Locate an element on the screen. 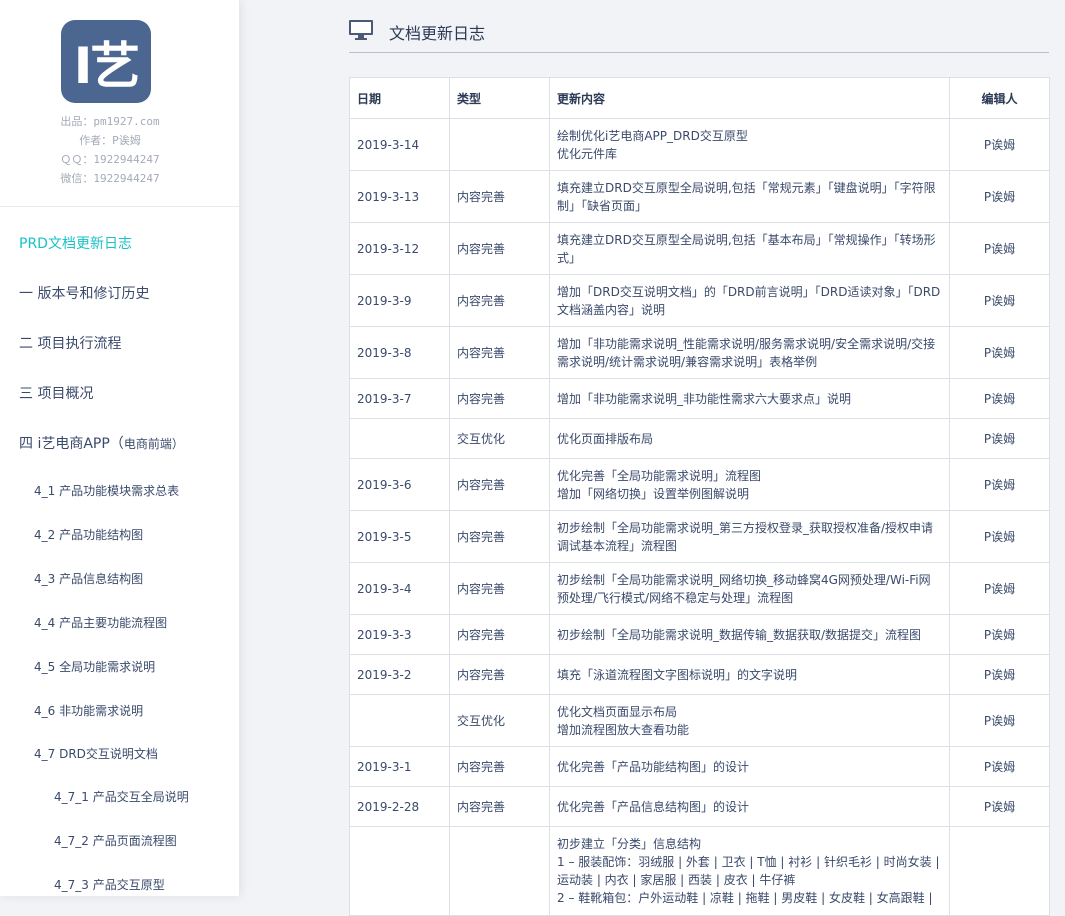 Image resolution: width=1065 pixels, height=916 pixels. cell-date: 2019-3-12 is located at coordinates (399, 248).